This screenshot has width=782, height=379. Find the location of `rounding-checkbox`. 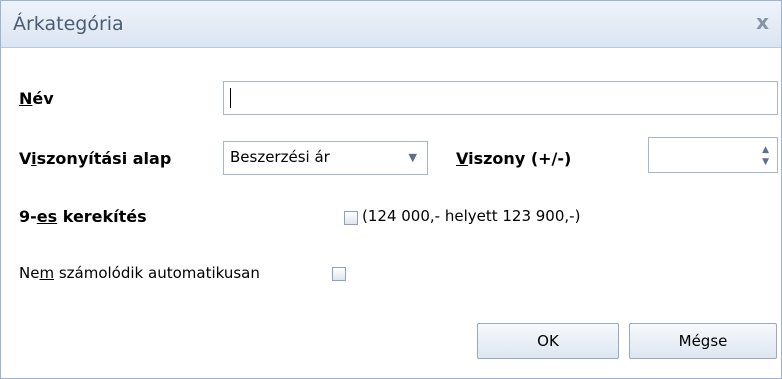

rounding-checkbox is located at coordinates (351, 218).